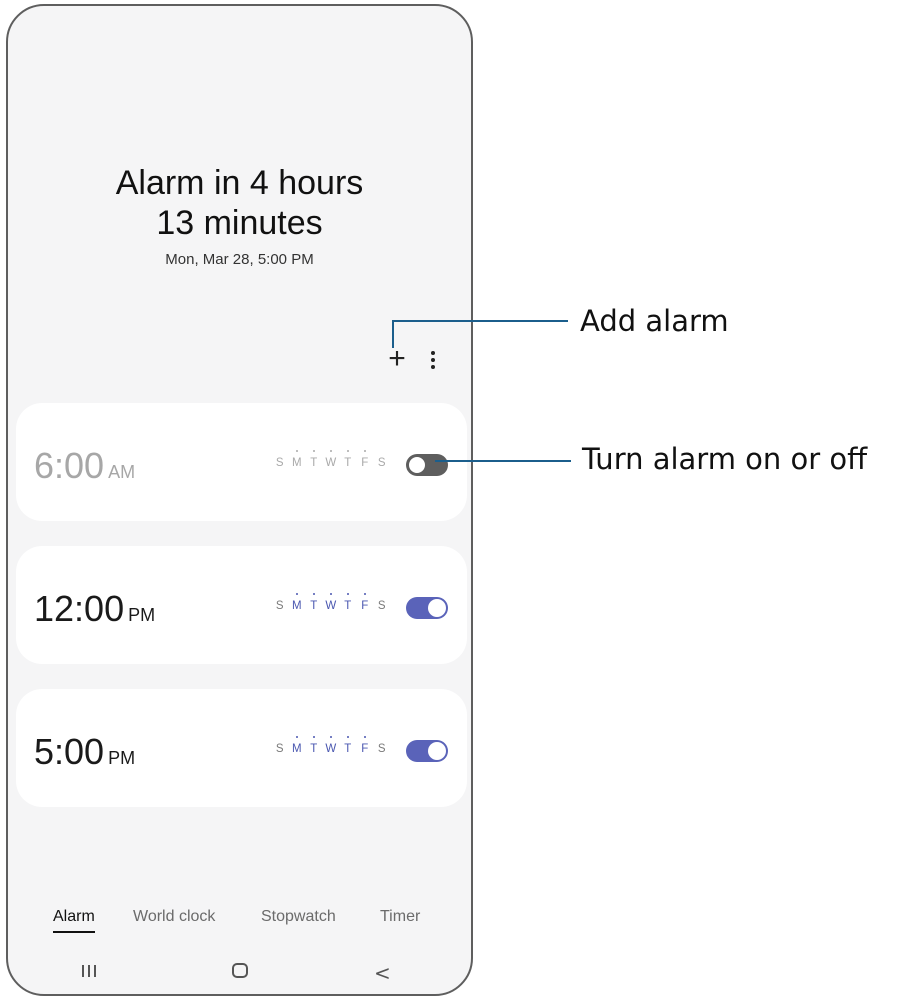 Image resolution: width=922 pixels, height=1001 pixels. I want to click on recents-icon, so click(89, 971).